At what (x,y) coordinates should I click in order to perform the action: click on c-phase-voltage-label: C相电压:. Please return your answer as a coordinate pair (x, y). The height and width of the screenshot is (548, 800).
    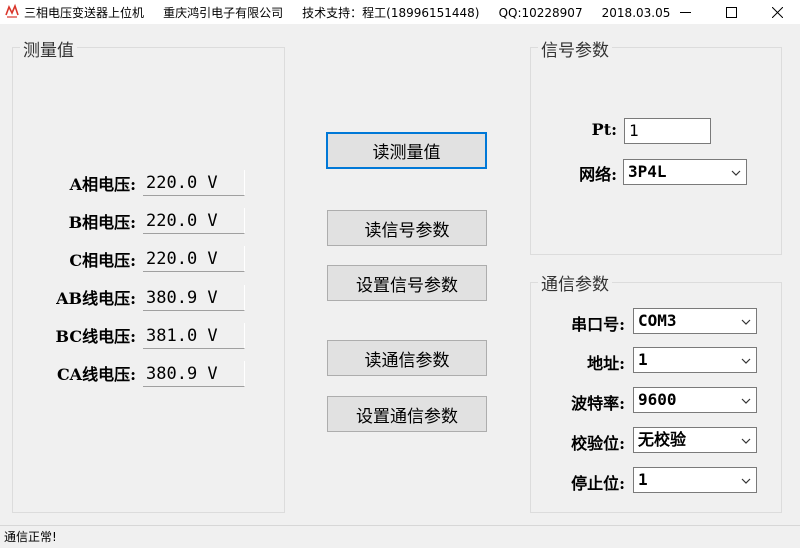
    Looking at the image, I should click on (102, 260).